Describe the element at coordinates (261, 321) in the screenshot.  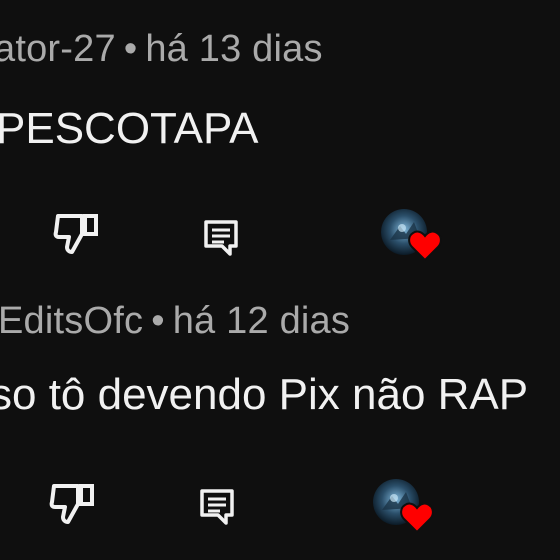
I see `comment-timestamp: há 12 dias` at that location.